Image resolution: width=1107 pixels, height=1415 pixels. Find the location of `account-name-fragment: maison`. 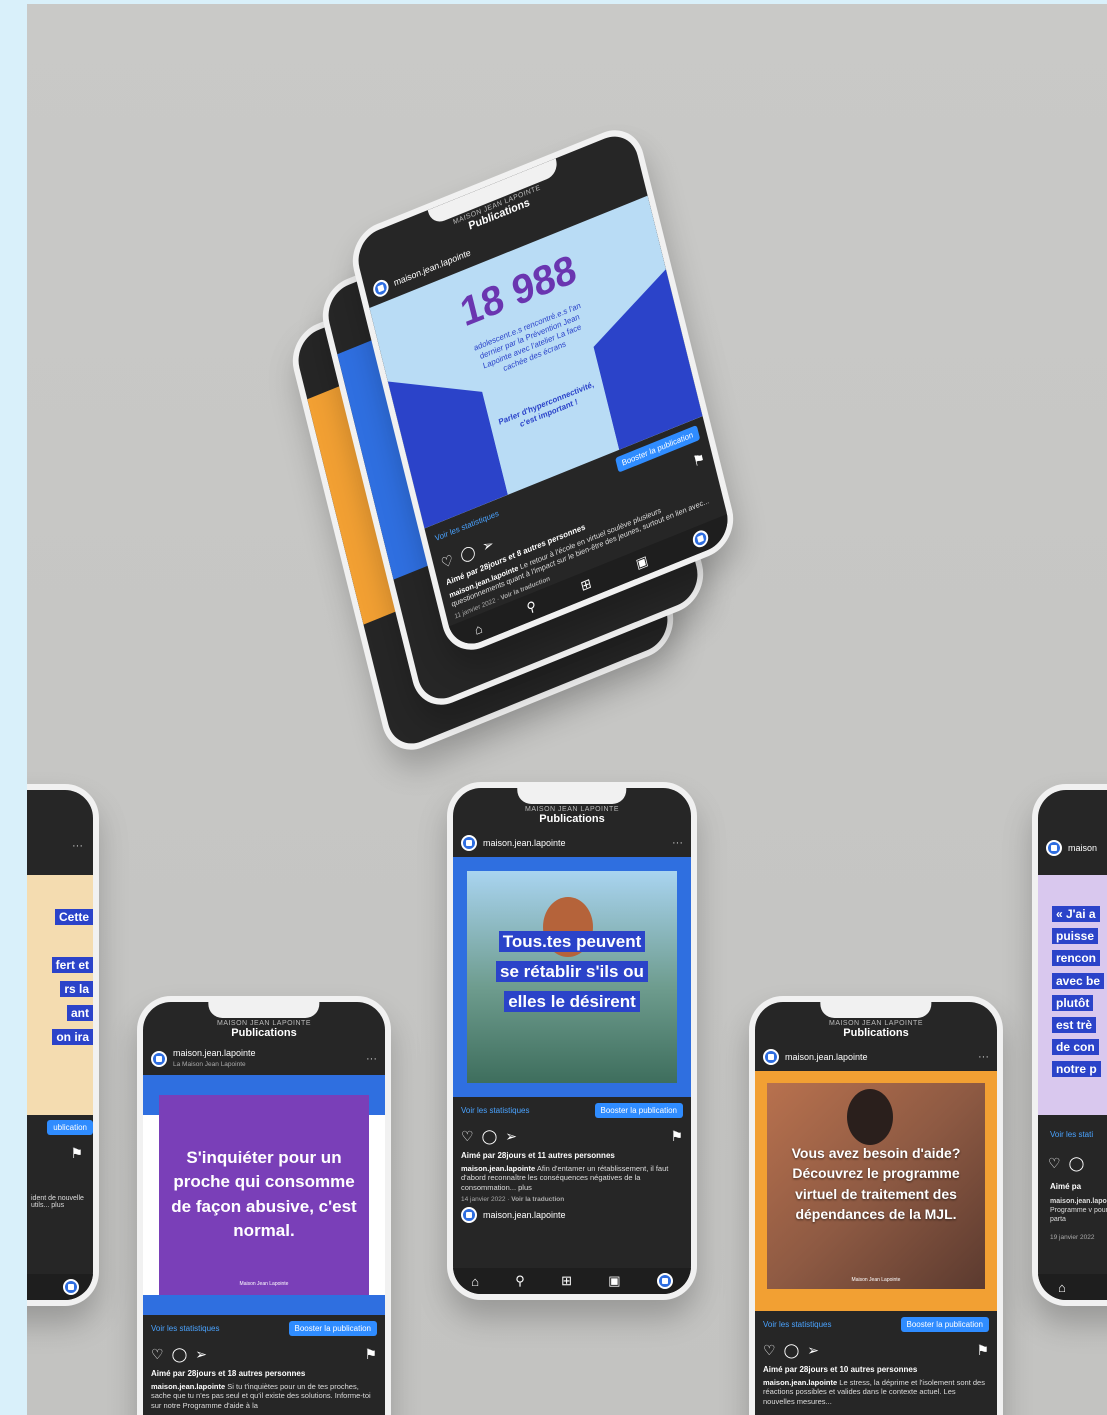

account-name-fragment: maison is located at coordinates (1082, 848).